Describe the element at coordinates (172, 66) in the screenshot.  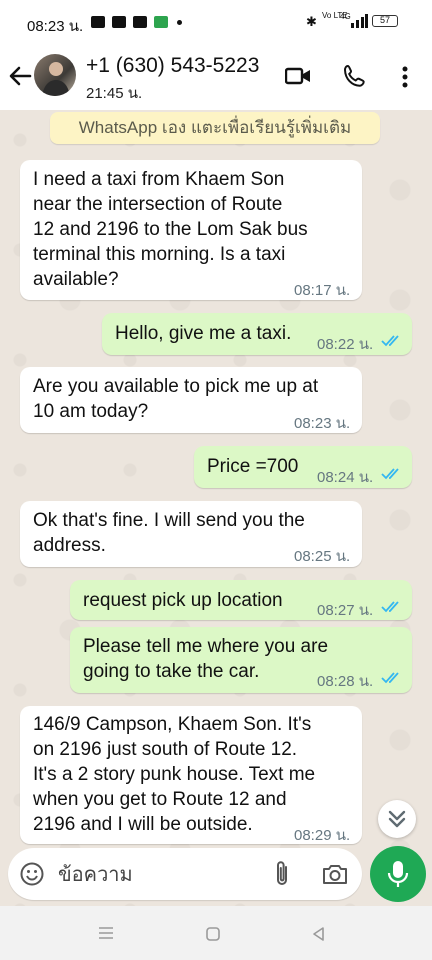
I see `contact-name: +1 (630) 543-5223` at that location.